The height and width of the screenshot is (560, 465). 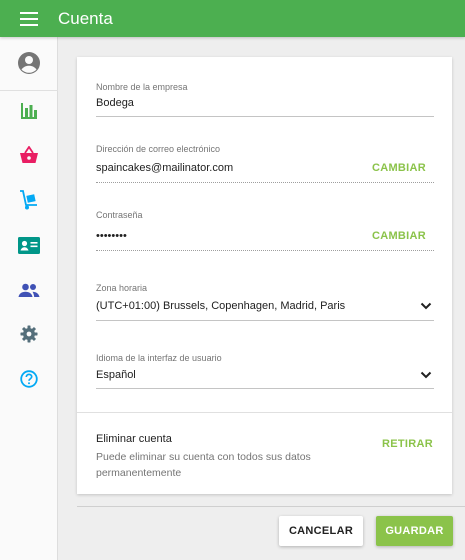 What do you see at coordinates (265, 116) in the screenshot?
I see `company-name-underline` at bounding box center [265, 116].